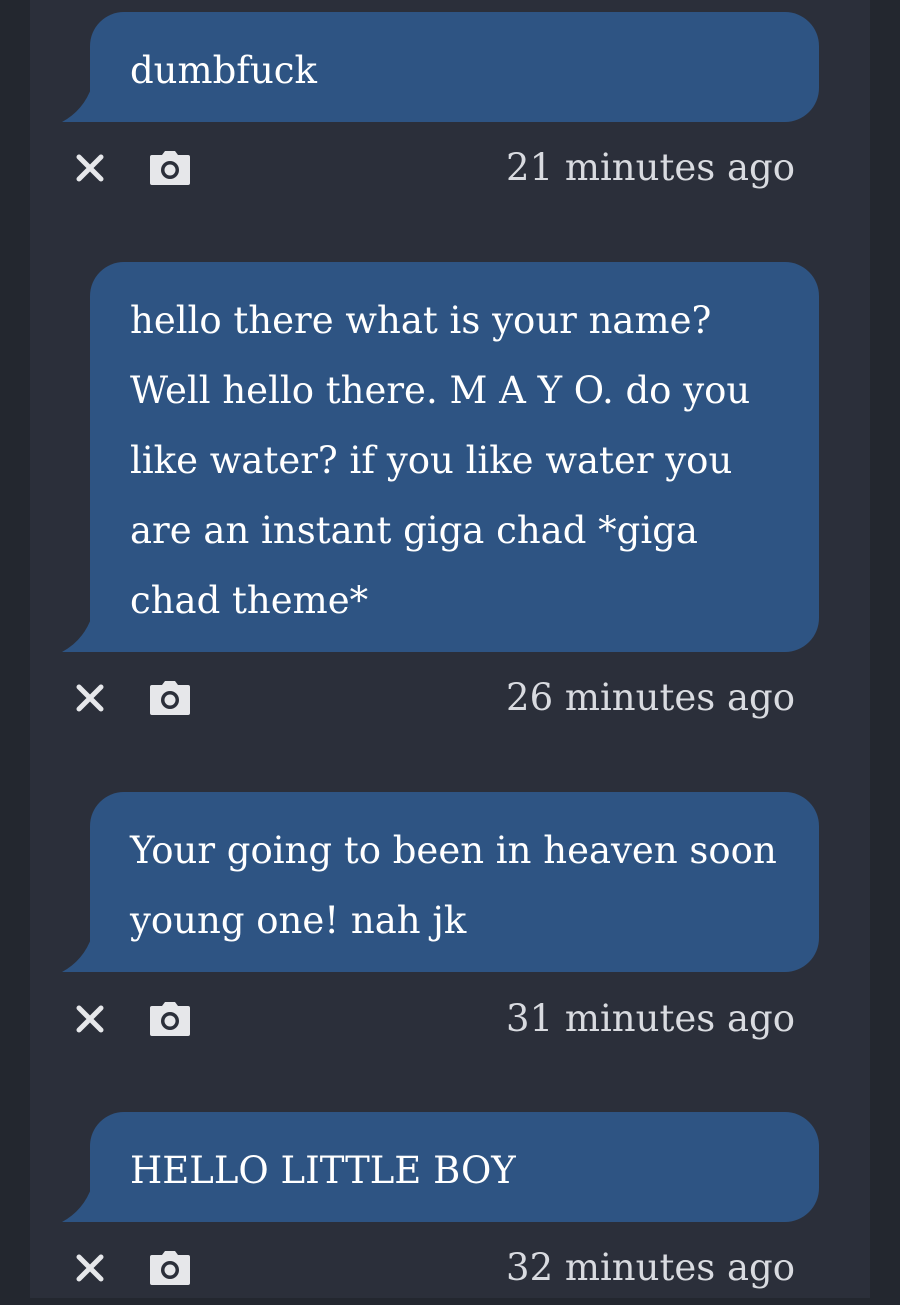 The height and width of the screenshot is (1305, 900). What do you see at coordinates (323, 1170) in the screenshot?
I see `message-text: HELLO LITTLE BOY` at bounding box center [323, 1170].